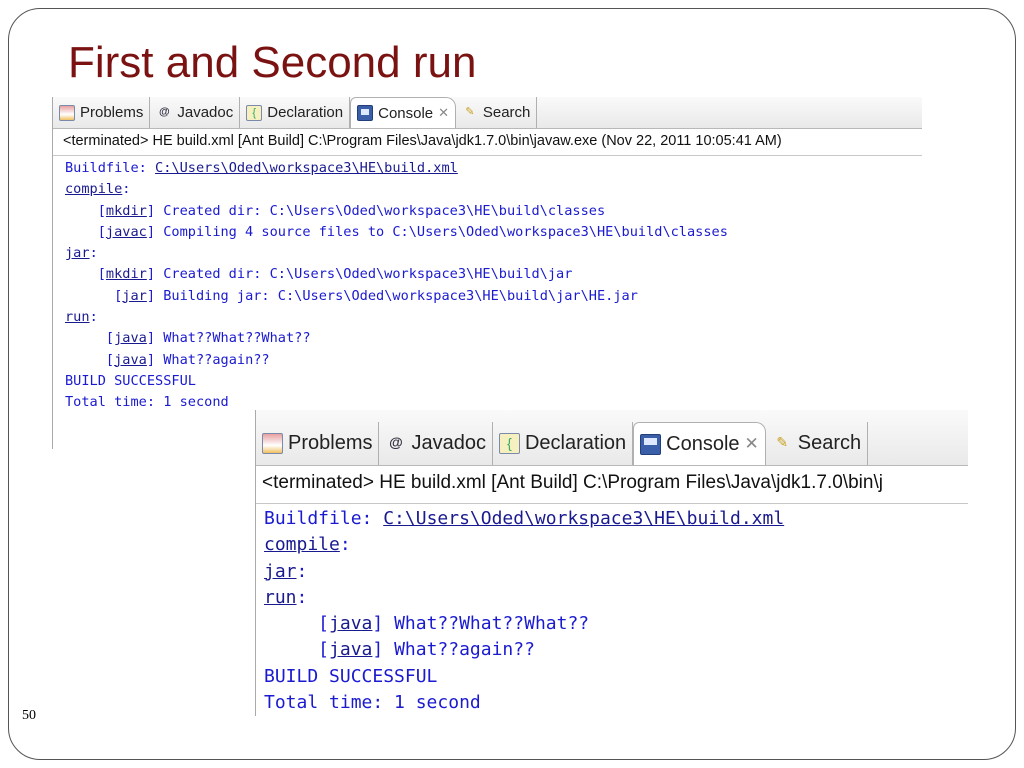 The height and width of the screenshot is (768, 1024). I want to click on problems-icon, so click(67, 112).